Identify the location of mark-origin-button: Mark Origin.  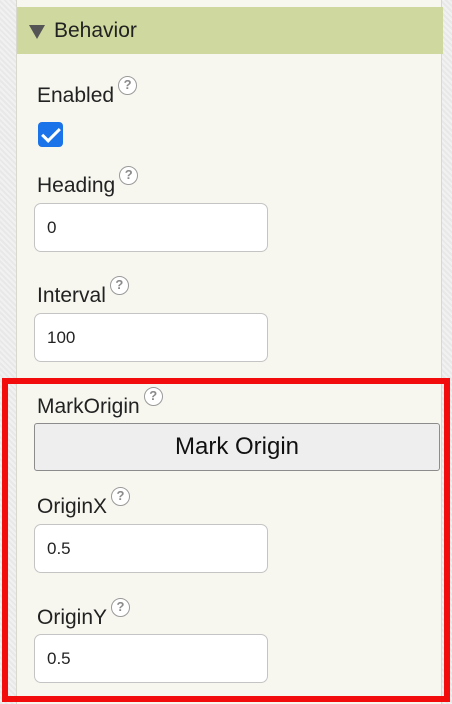
(237, 447).